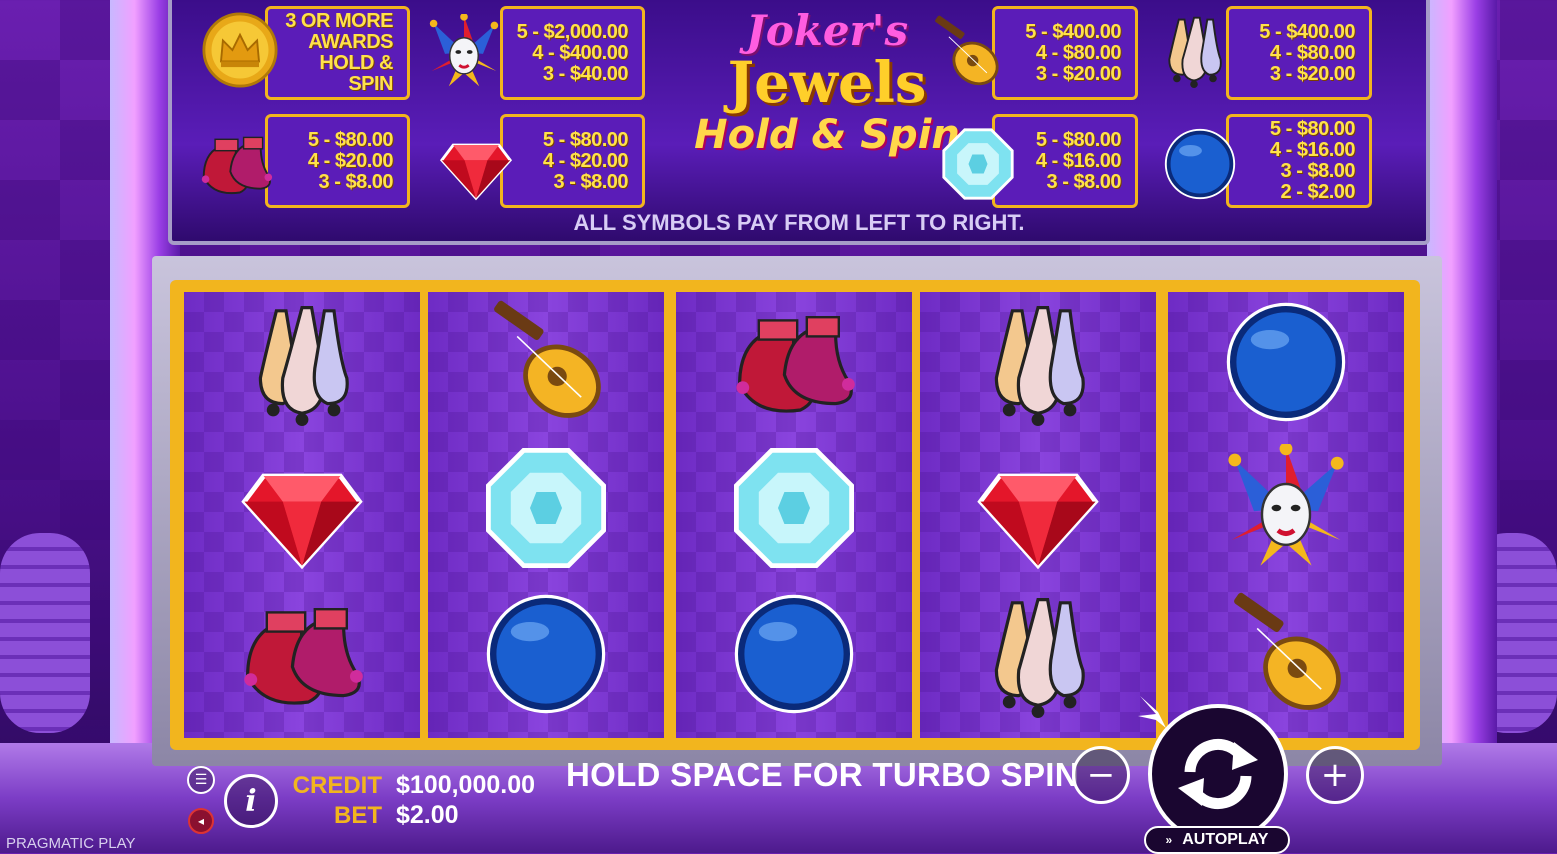 The width and height of the screenshot is (1557, 854). What do you see at coordinates (356, 63) in the screenshot?
I see `paytable-line: HOLD &` at bounding box center [356, 63].